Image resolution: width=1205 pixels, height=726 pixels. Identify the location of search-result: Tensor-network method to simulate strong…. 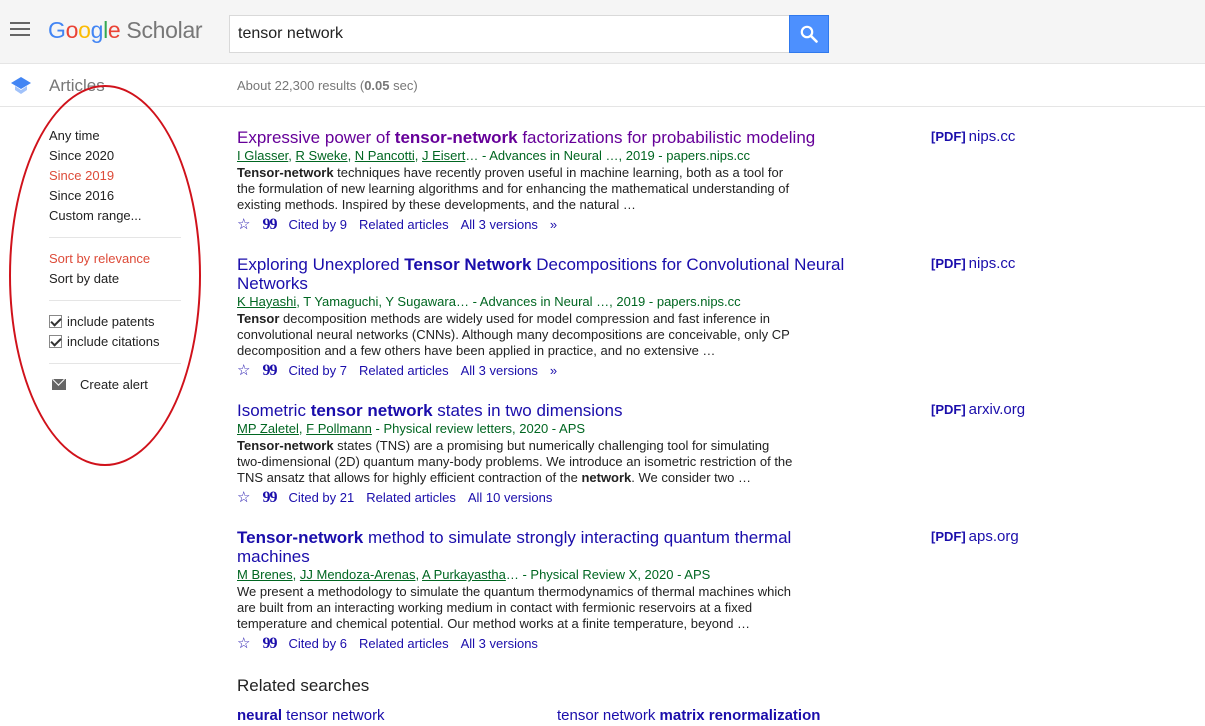
(547, 590).